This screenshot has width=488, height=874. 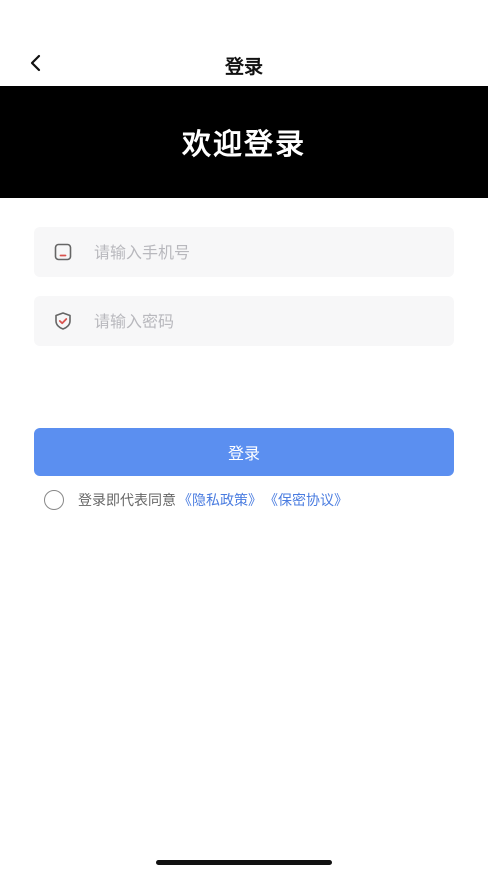 What do you see at coordinates (220, 500) in the screenshot?
I see `privacy-policy-link: 《隐私政策》` at bounding box center [220, 500].